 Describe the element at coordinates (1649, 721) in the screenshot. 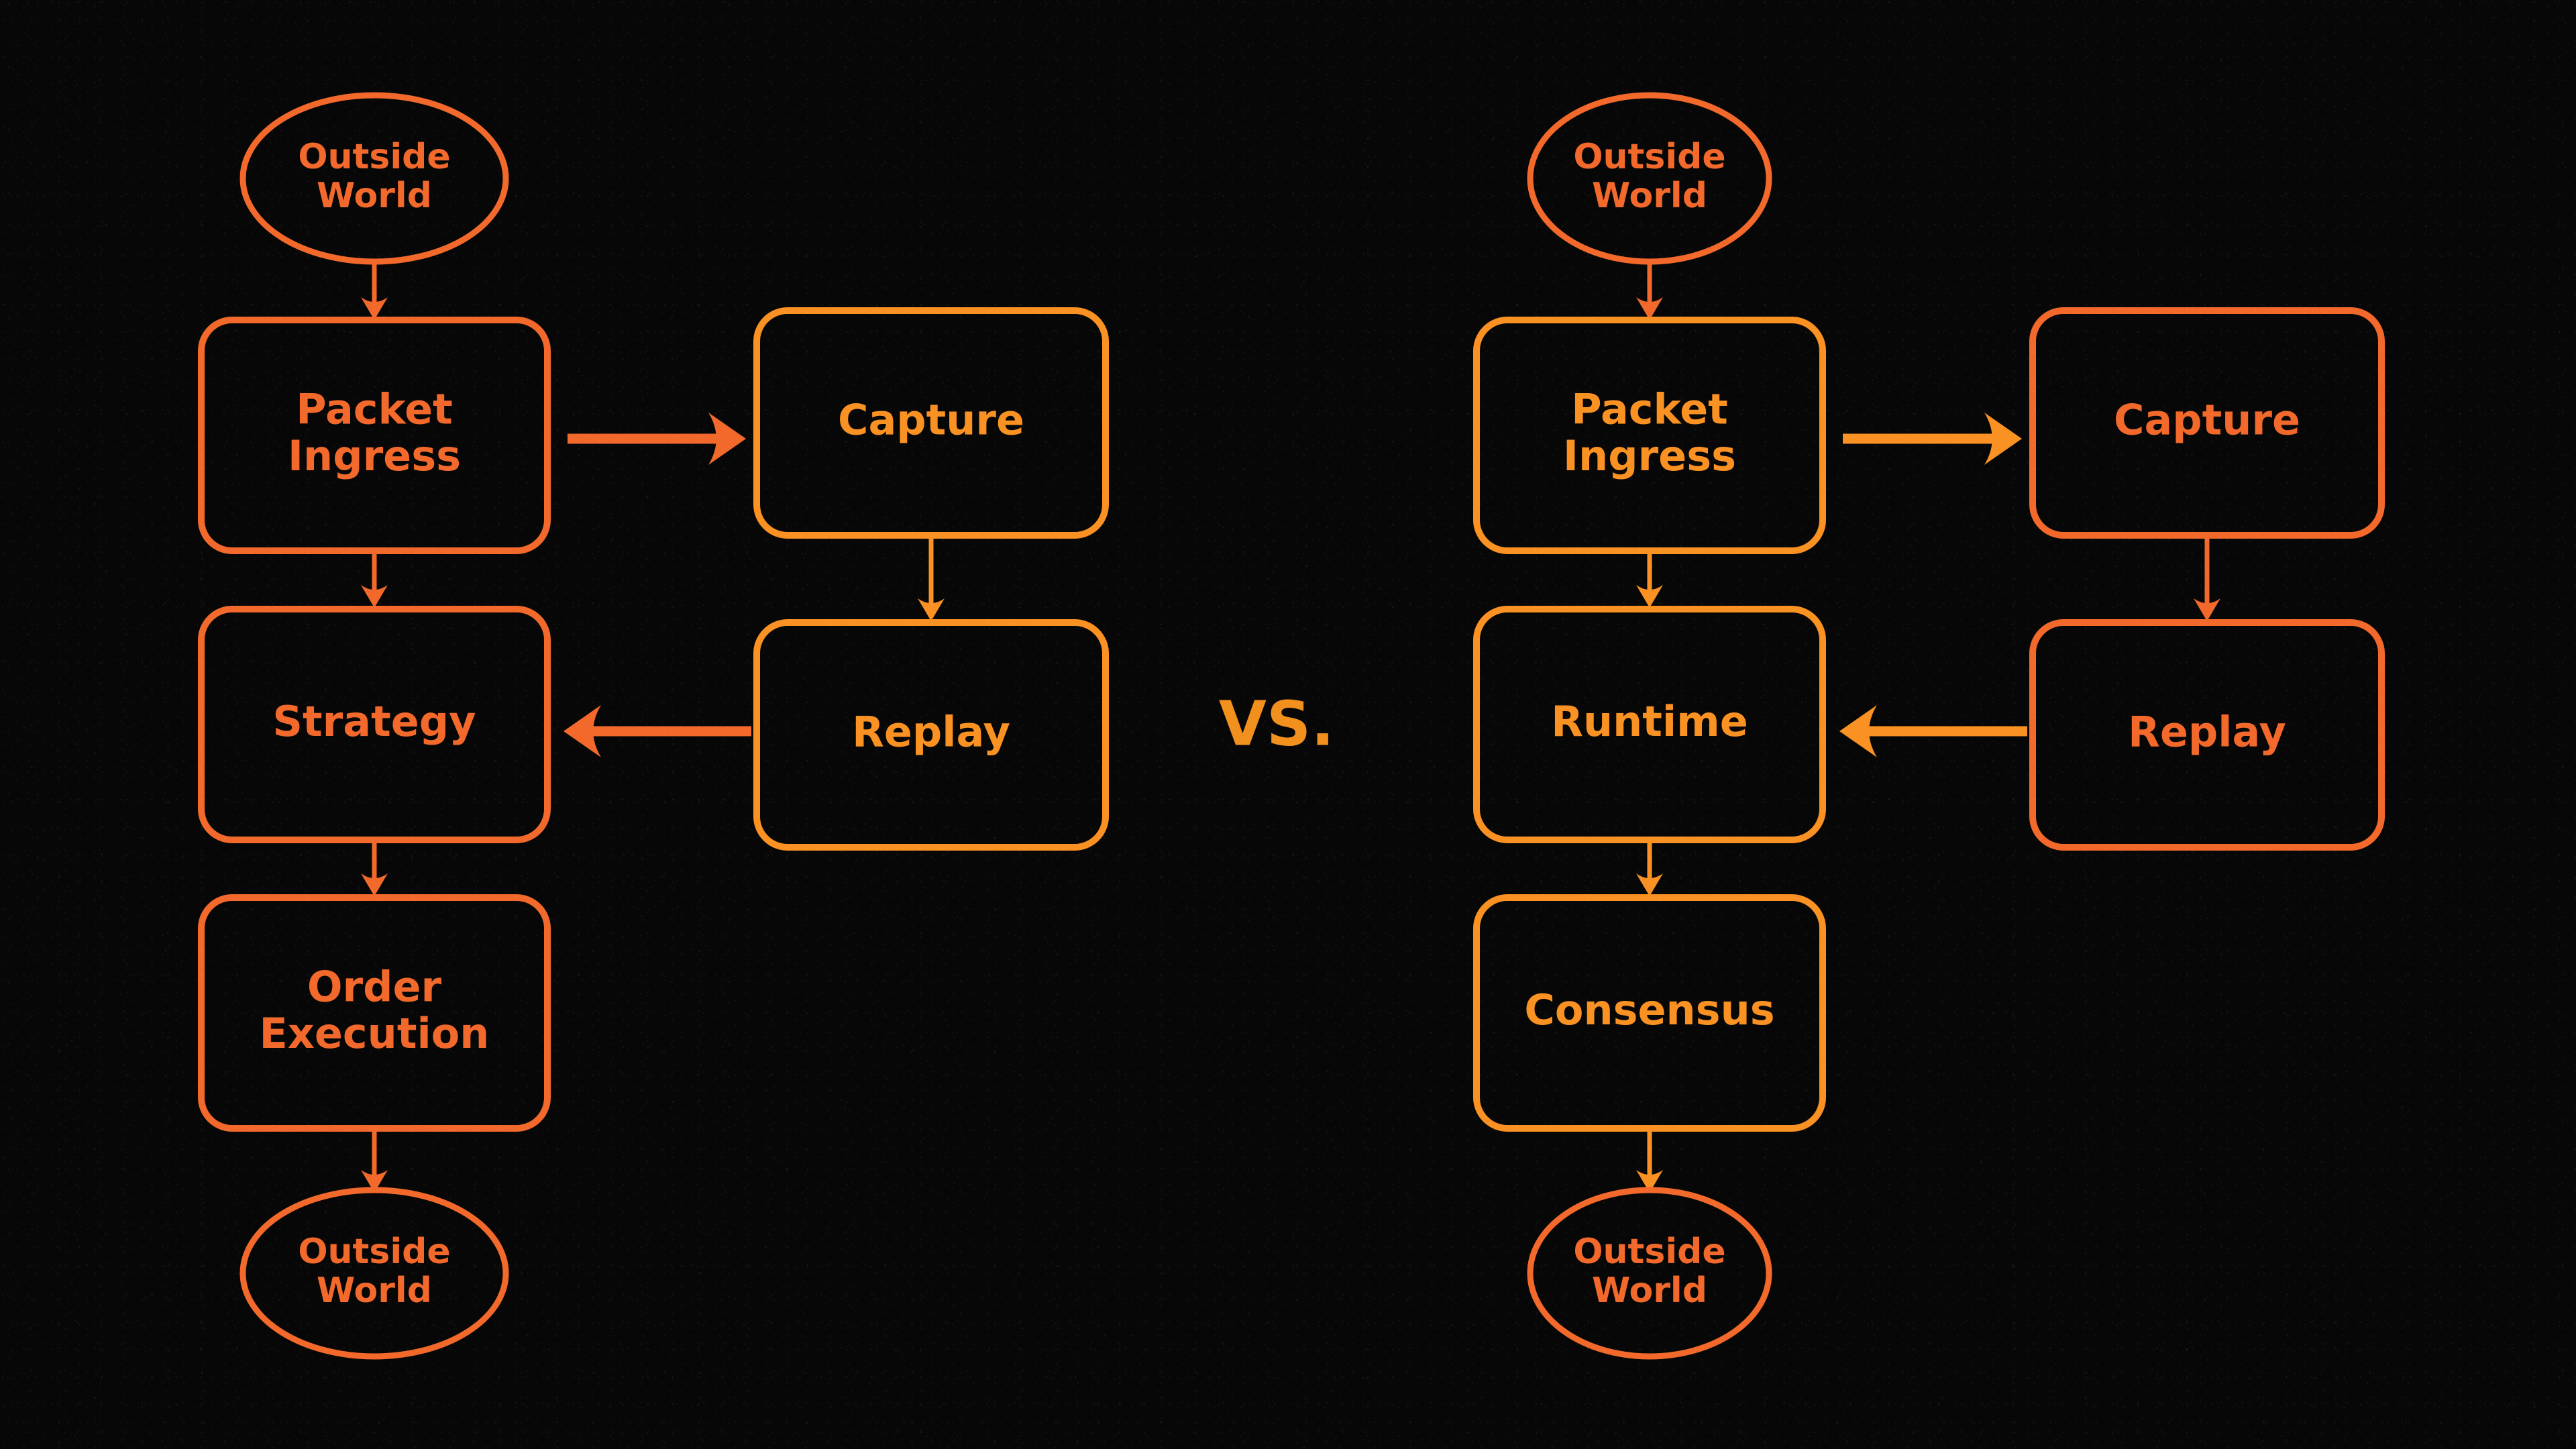

I see `node-label-r-runtime: Runtime` at that location.